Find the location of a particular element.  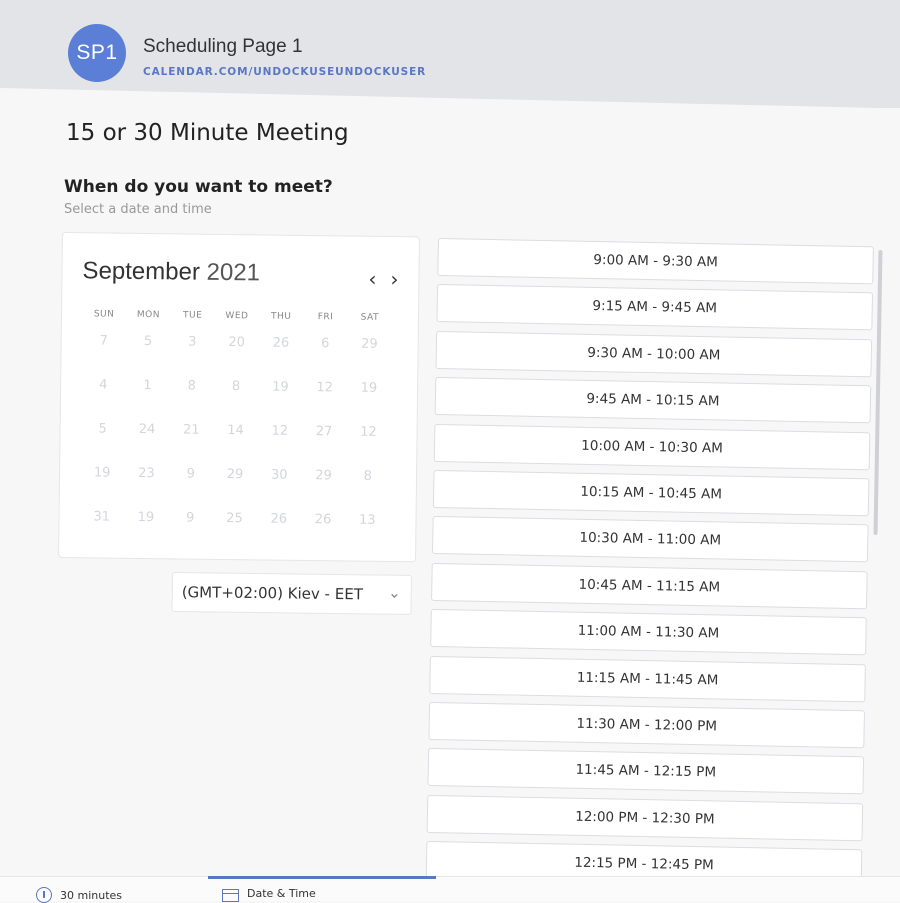

time-slot-button: 12:00 PM - 12:30 PM is located at coordinates (645, 817).